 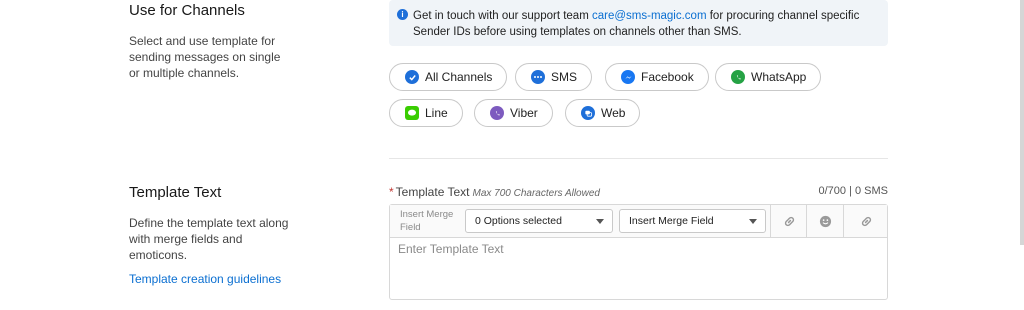 What do you see at coordinates (412, 113) in the screenshot?
I see `line-icon` at bounding box center [412, 113].